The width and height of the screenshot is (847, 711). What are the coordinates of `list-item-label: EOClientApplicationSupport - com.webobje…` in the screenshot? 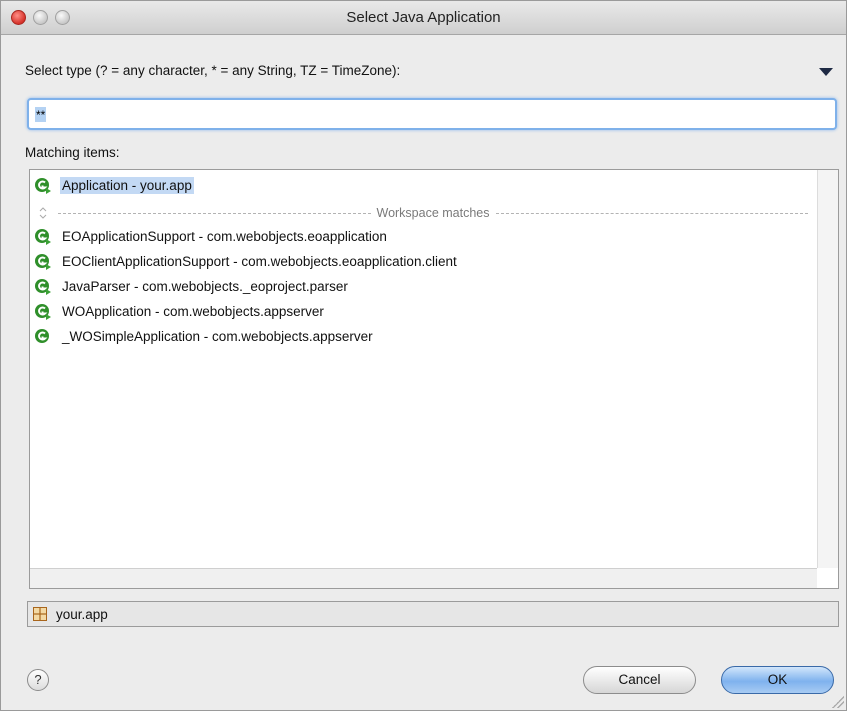 It's located at (259, 261).